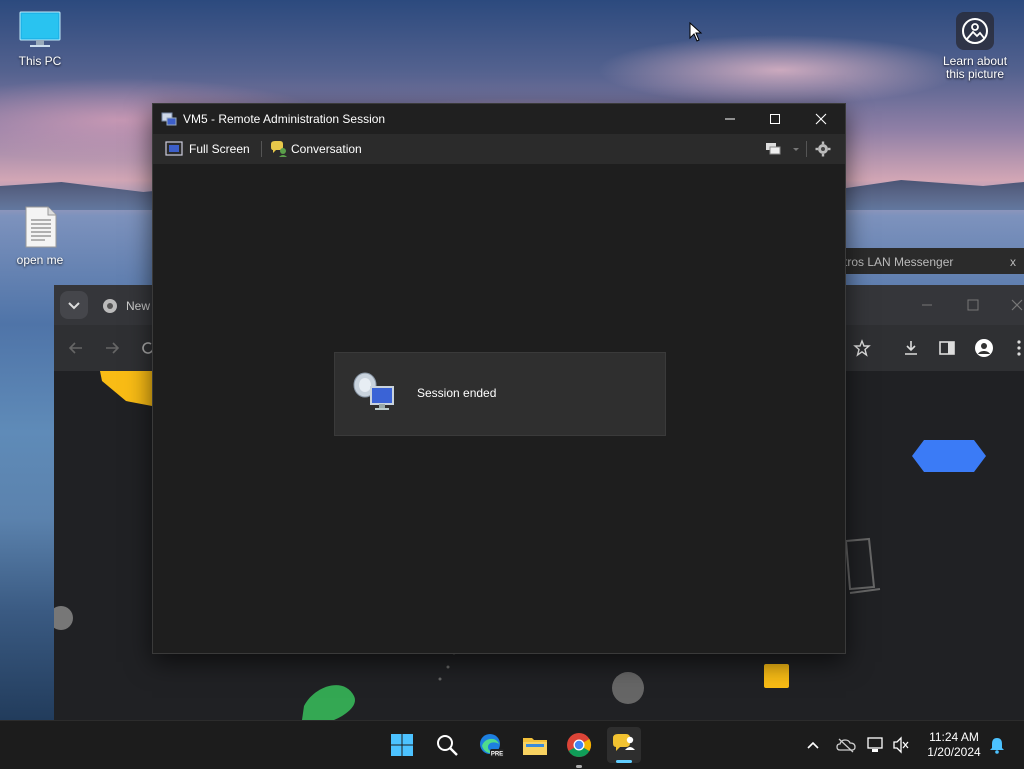 The width and height of the screenshot is (1024, 769). I want to click on desktop-icon-this-pc: This PC, so click(40, 39).